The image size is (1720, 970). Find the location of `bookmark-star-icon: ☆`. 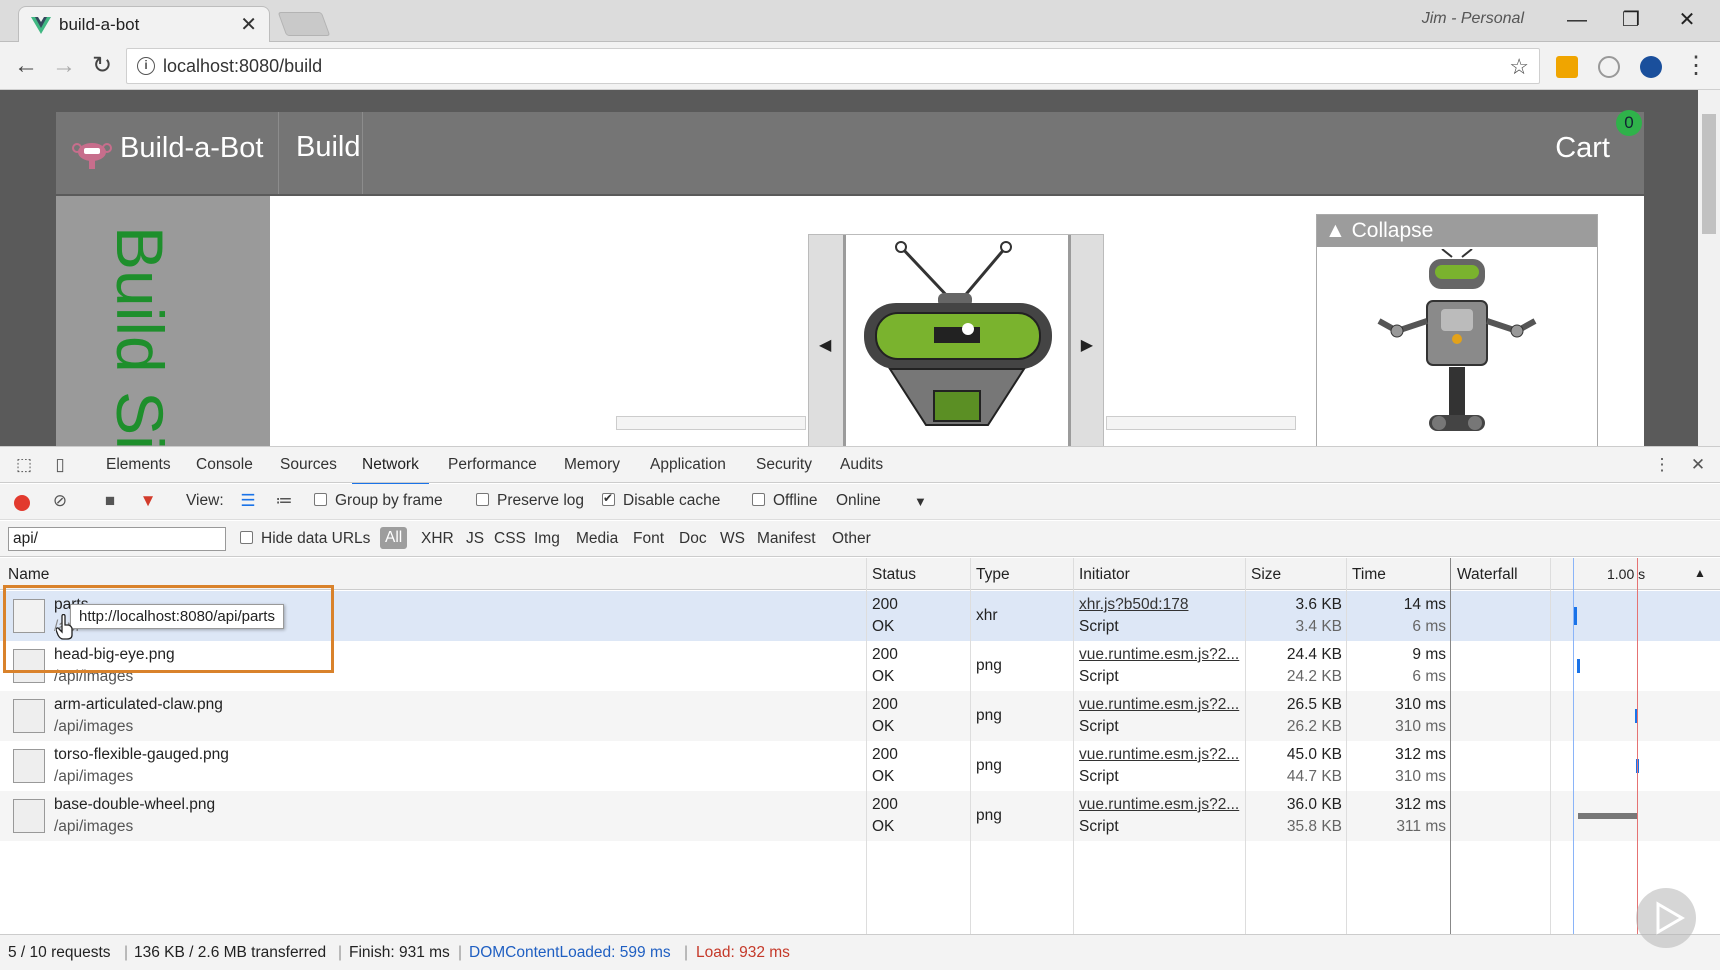

bookmark-star-icon: ☆ is located at coordinates (1519, 67).